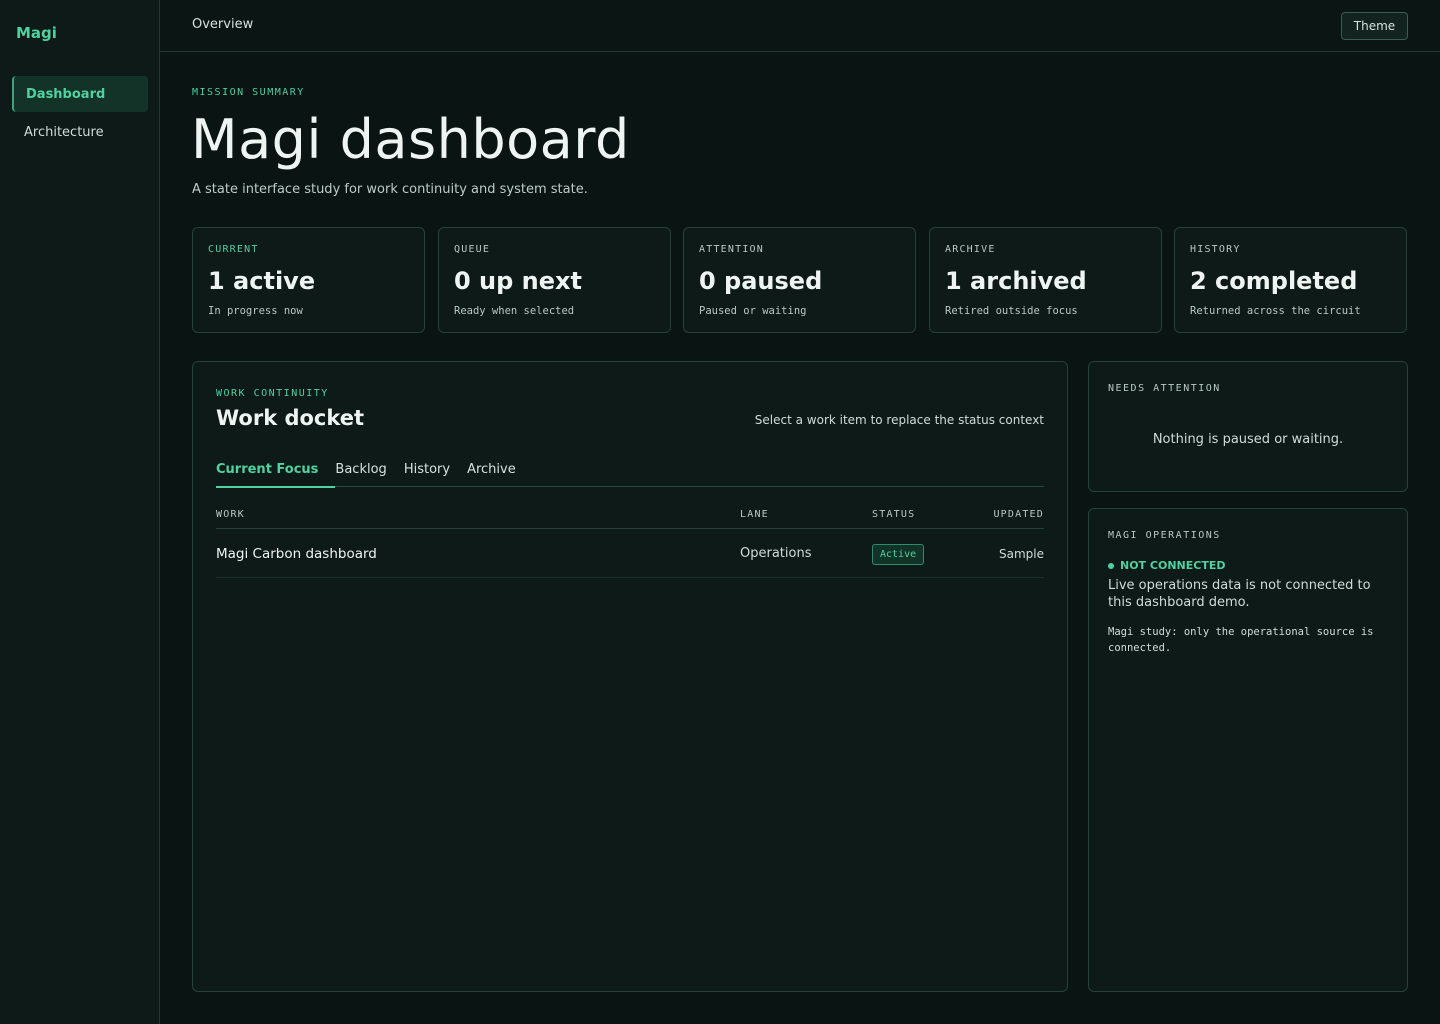  I want to click on docket-tabs: Current Focus Backlog History Archive, so click(630, 473).